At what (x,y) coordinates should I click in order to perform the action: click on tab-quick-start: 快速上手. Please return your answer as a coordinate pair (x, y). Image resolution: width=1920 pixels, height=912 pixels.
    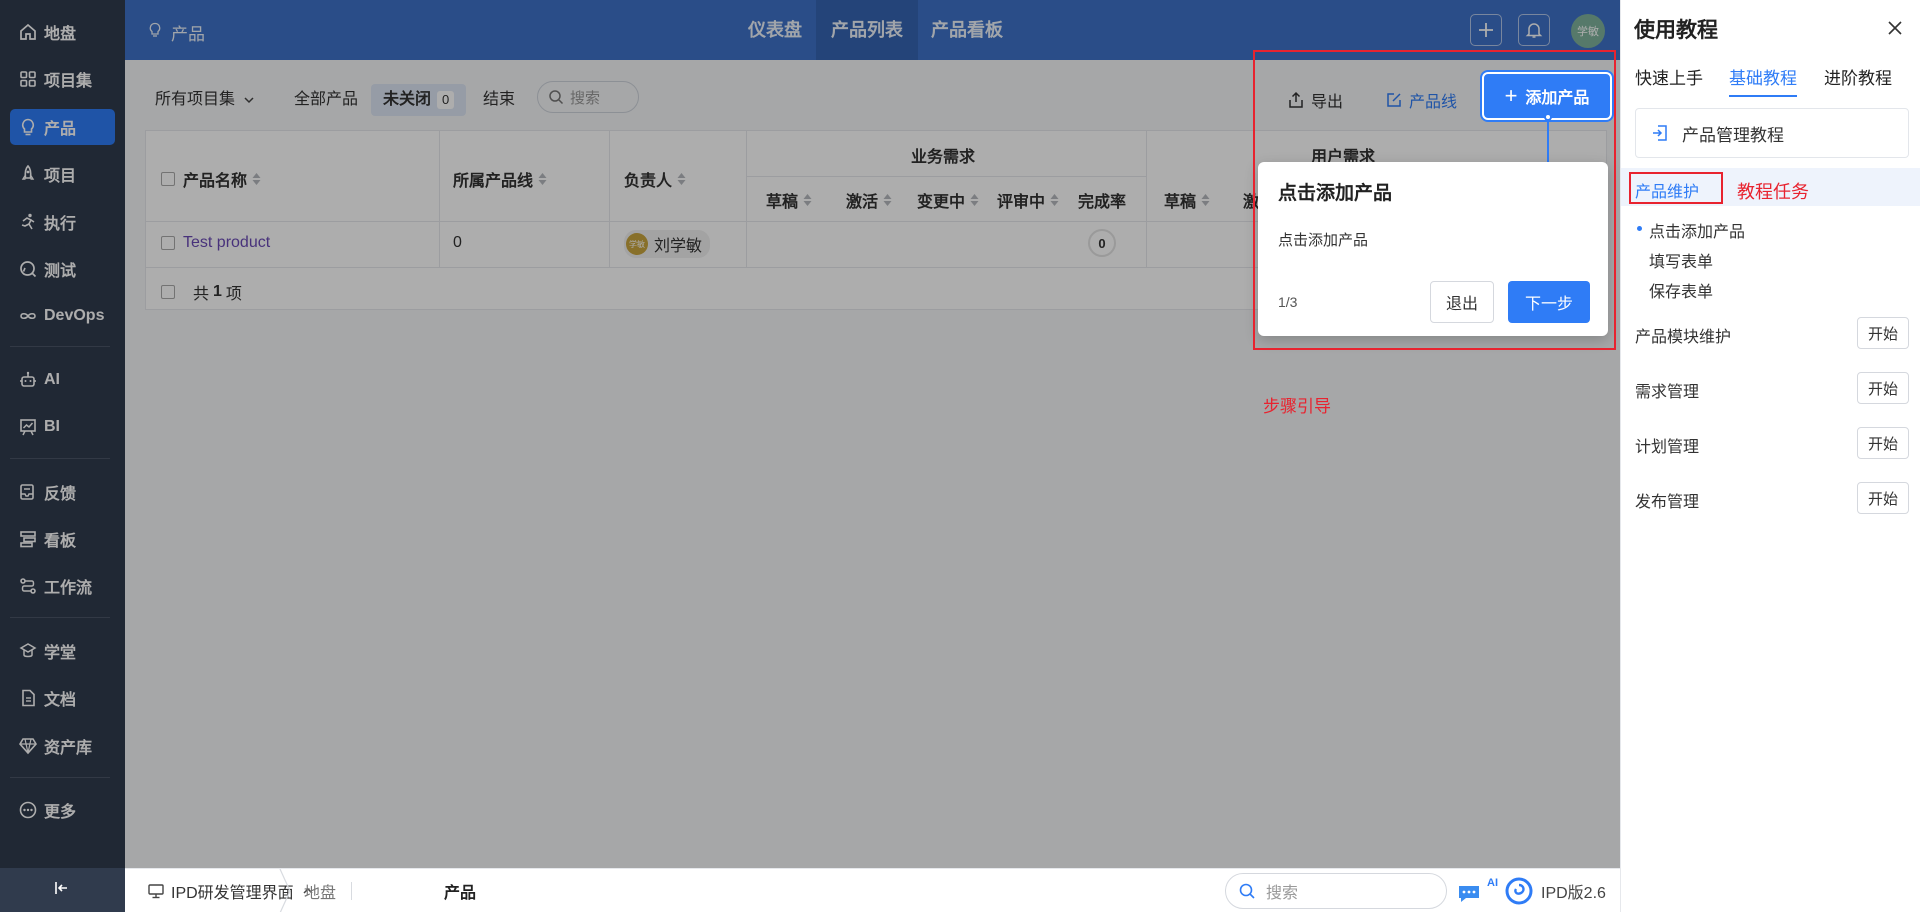
    Looking at the image, I should click on (1669, 79).